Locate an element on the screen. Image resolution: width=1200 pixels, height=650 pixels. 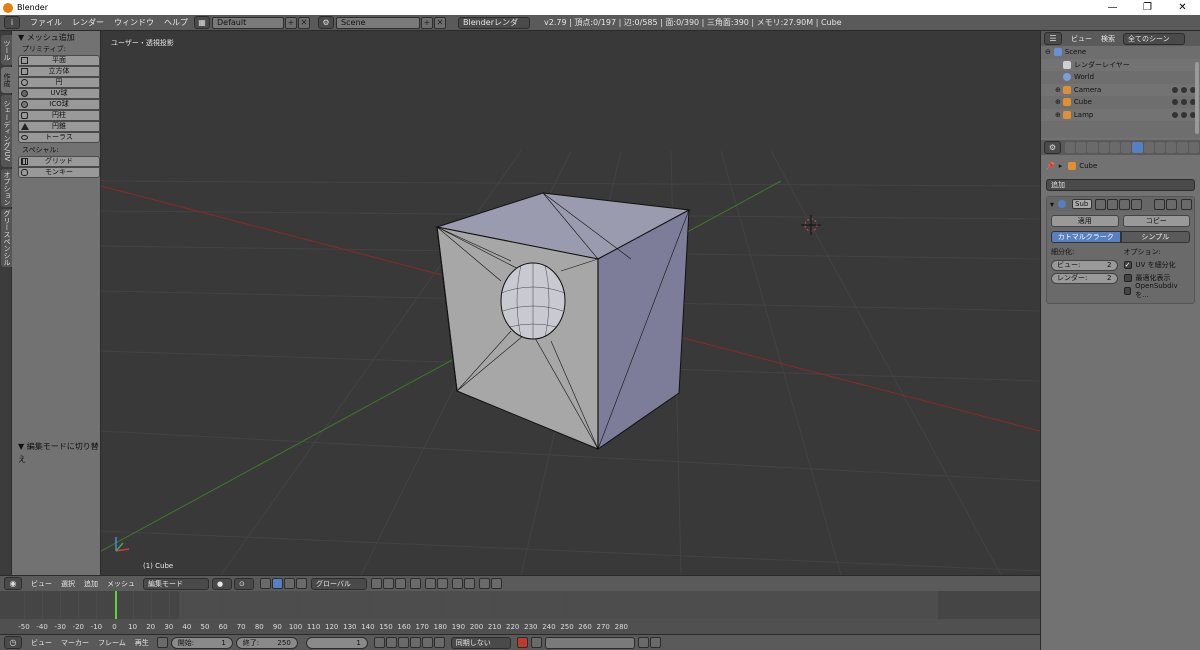
render-tab-icon is located at coordinates (1070, 147).